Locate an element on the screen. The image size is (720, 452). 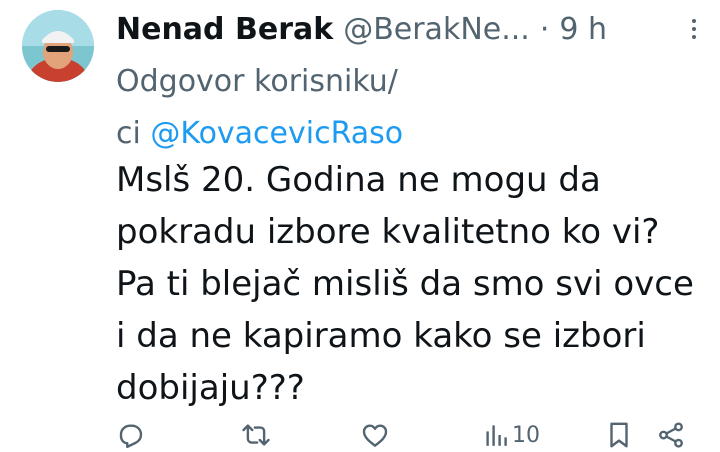
tweet-text-line: Pa ti blejač misliš da smo svi ovce is located at coordinates (405, 284).